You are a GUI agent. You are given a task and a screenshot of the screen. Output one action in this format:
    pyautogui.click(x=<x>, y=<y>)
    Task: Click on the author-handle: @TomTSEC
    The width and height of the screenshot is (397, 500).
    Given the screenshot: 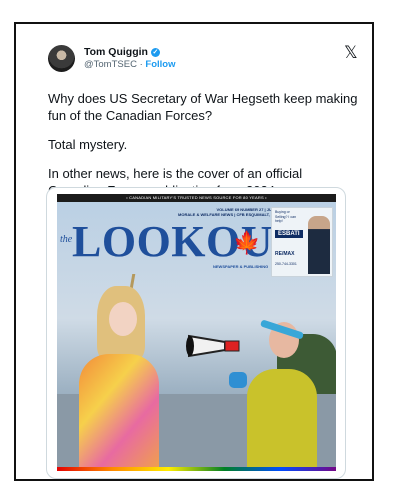 What is the action you would take?
    pyautogui.click(x=110, y=64)
    